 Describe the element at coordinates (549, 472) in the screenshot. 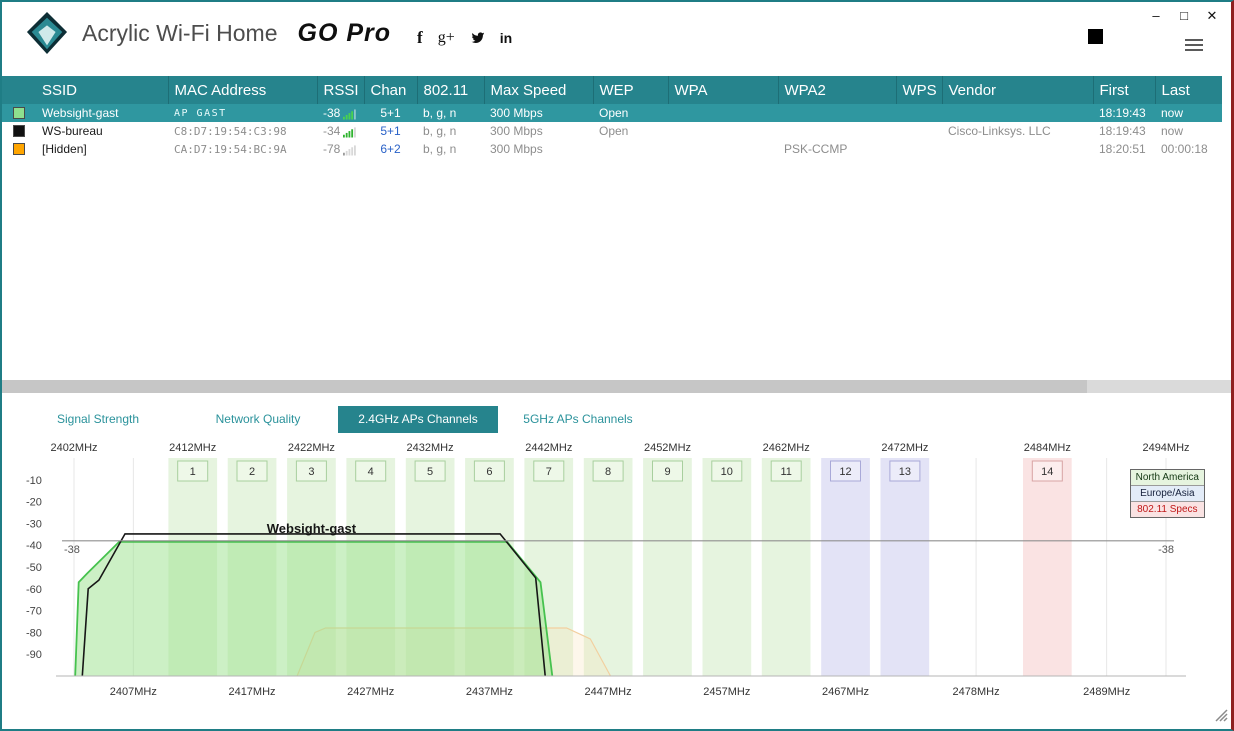

I see `svg-text: 7` at that location.